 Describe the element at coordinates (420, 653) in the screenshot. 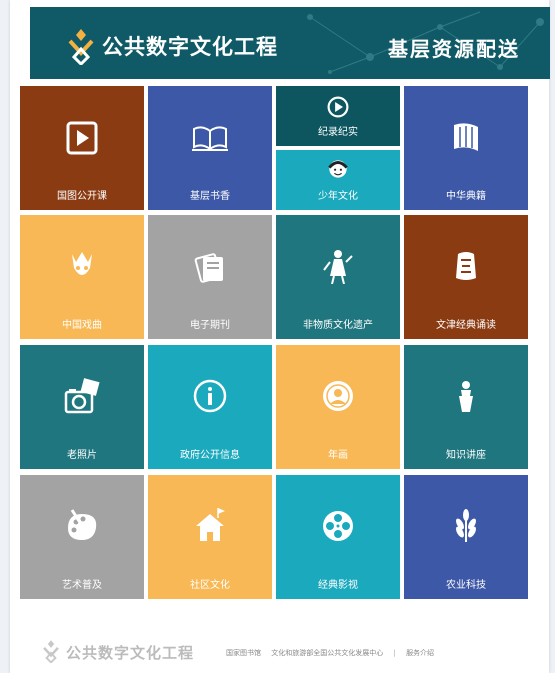

I see `footer-link-intro: 服务介绍` at that location.